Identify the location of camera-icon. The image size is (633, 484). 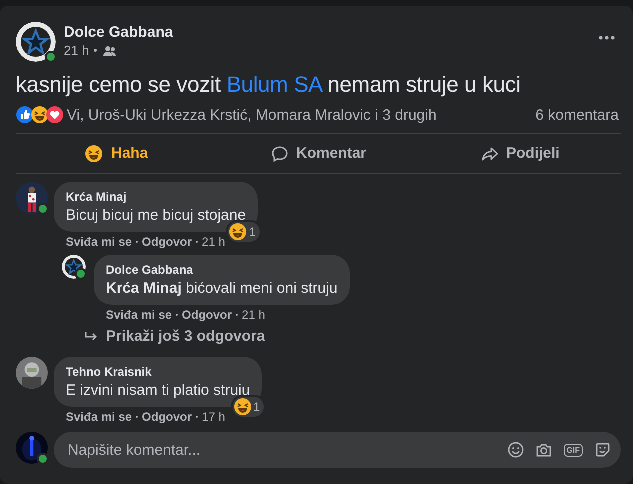
(544, 450).